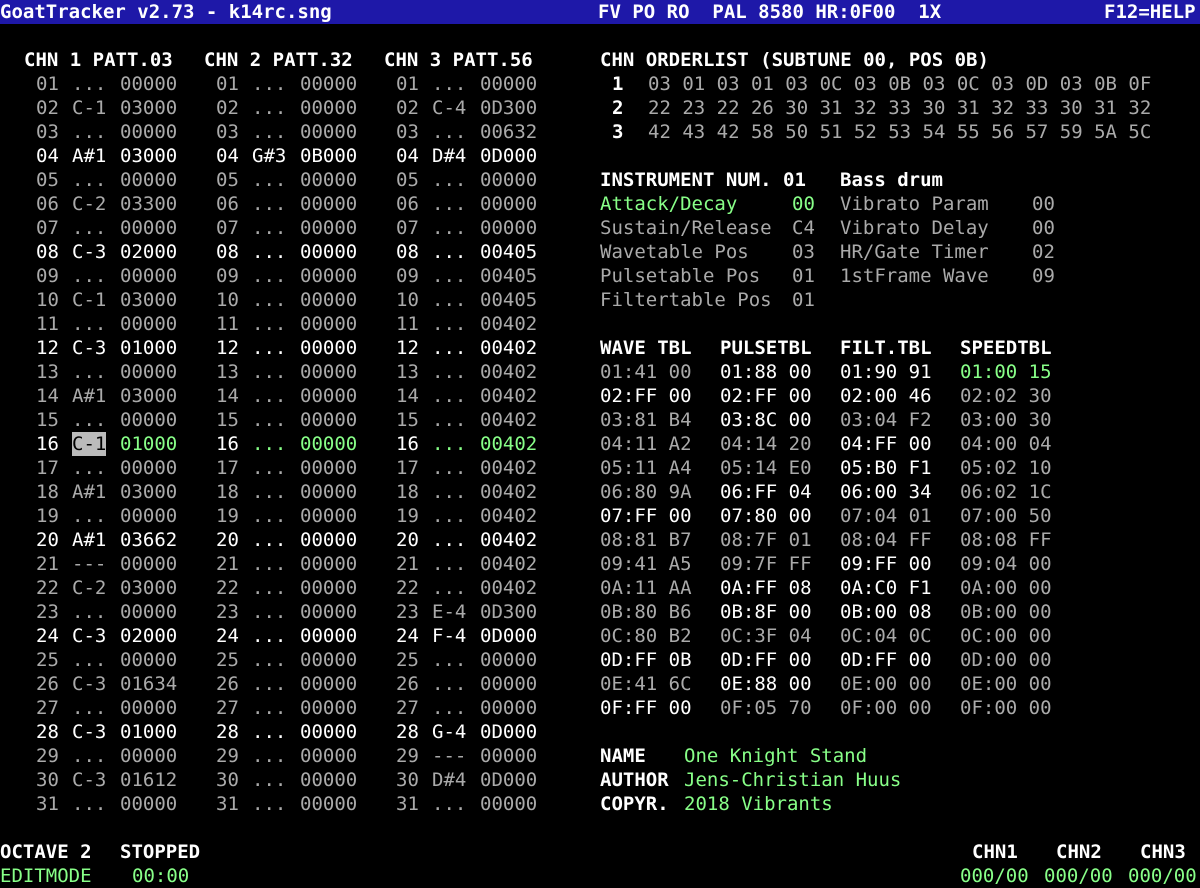  What do you see at coordinates (886, 516) in the screenshot?
I see `table-entry: 07:04 01` at bounding box center [886, 516].